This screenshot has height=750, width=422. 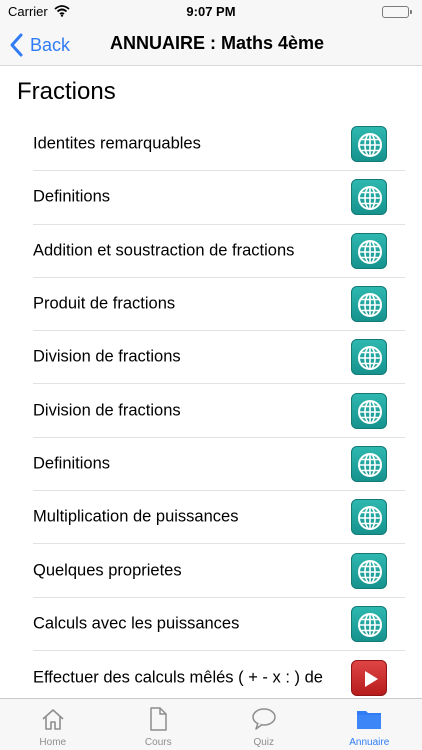 I want to click on section-title: Fractions, so click(x=66, y=91).